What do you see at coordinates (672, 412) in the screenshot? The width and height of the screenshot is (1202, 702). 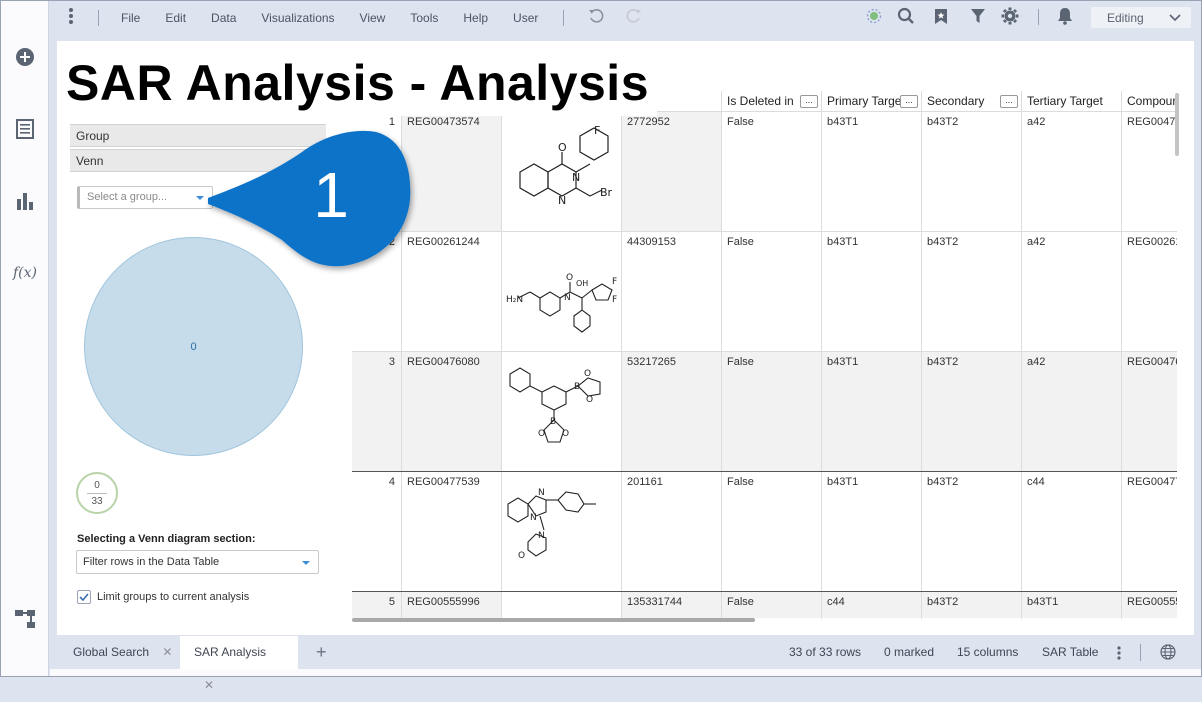 I see `id-cell: 53217265` at bounding box center [672, 412].